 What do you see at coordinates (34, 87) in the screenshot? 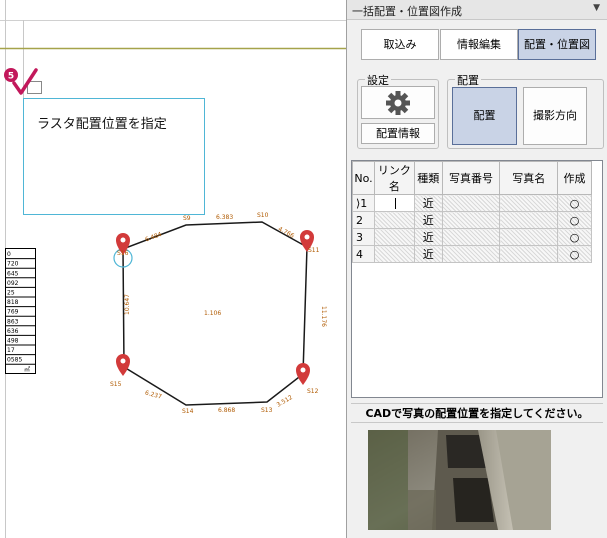
I see `cad-marker-box` at bounding box center [34, 87].